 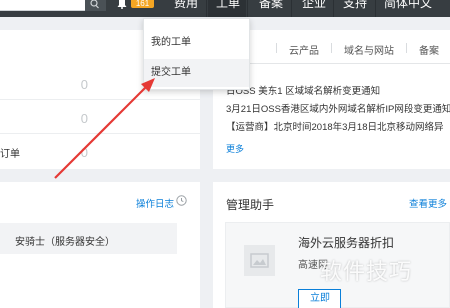 I want to click on service-list-item: 安骑士（服务器安全）, so click(x=88, y=238).